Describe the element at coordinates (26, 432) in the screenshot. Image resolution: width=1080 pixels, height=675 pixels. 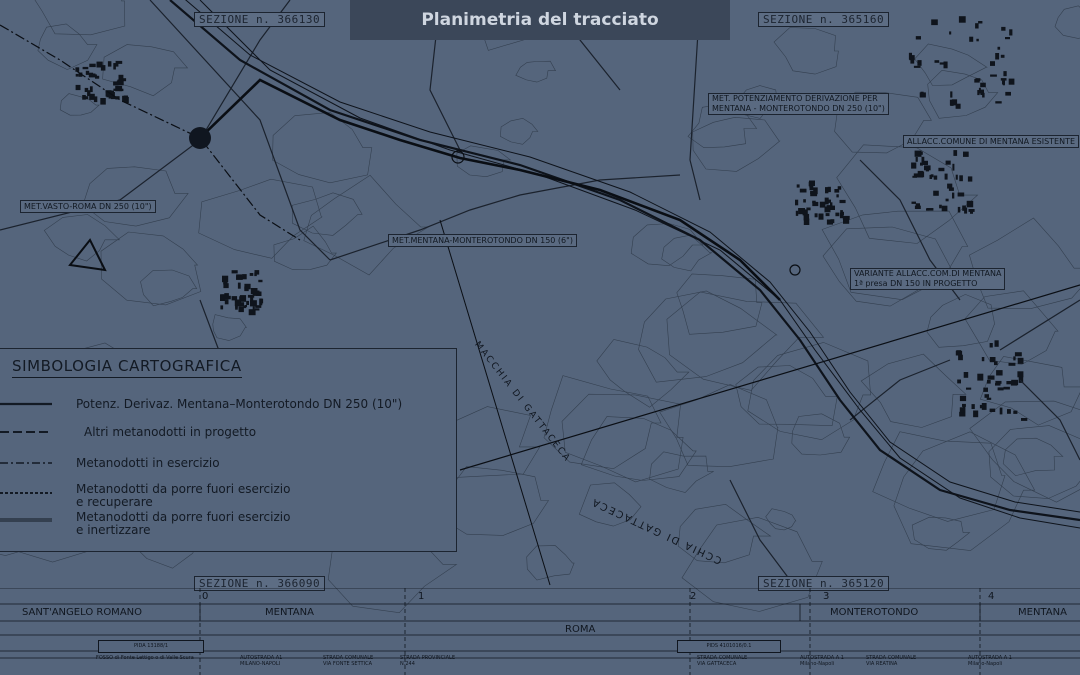
I see `legend-swatch-dashed` at that location.